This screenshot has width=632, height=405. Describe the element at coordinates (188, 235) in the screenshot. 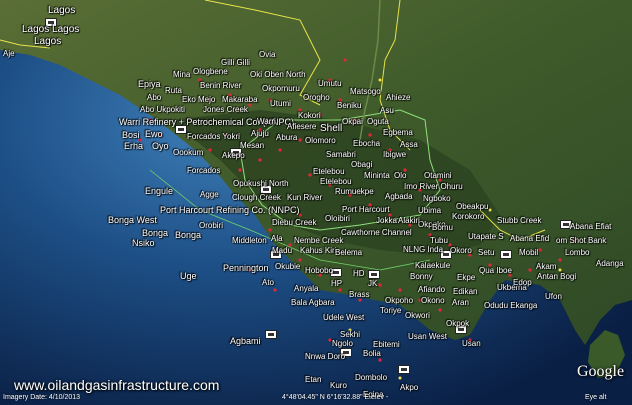

I see `map-label-bonga-2: Bonga` at that location.